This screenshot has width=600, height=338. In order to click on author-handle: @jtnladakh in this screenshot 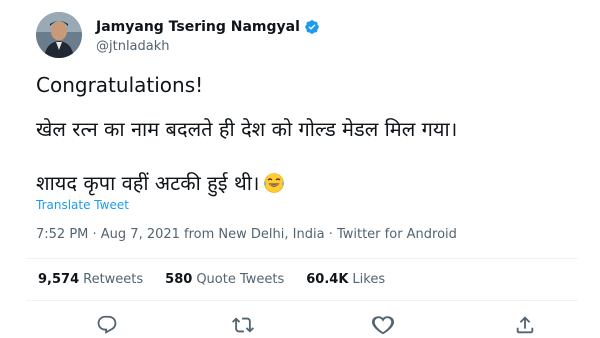, I will do `click(208, 46)`.